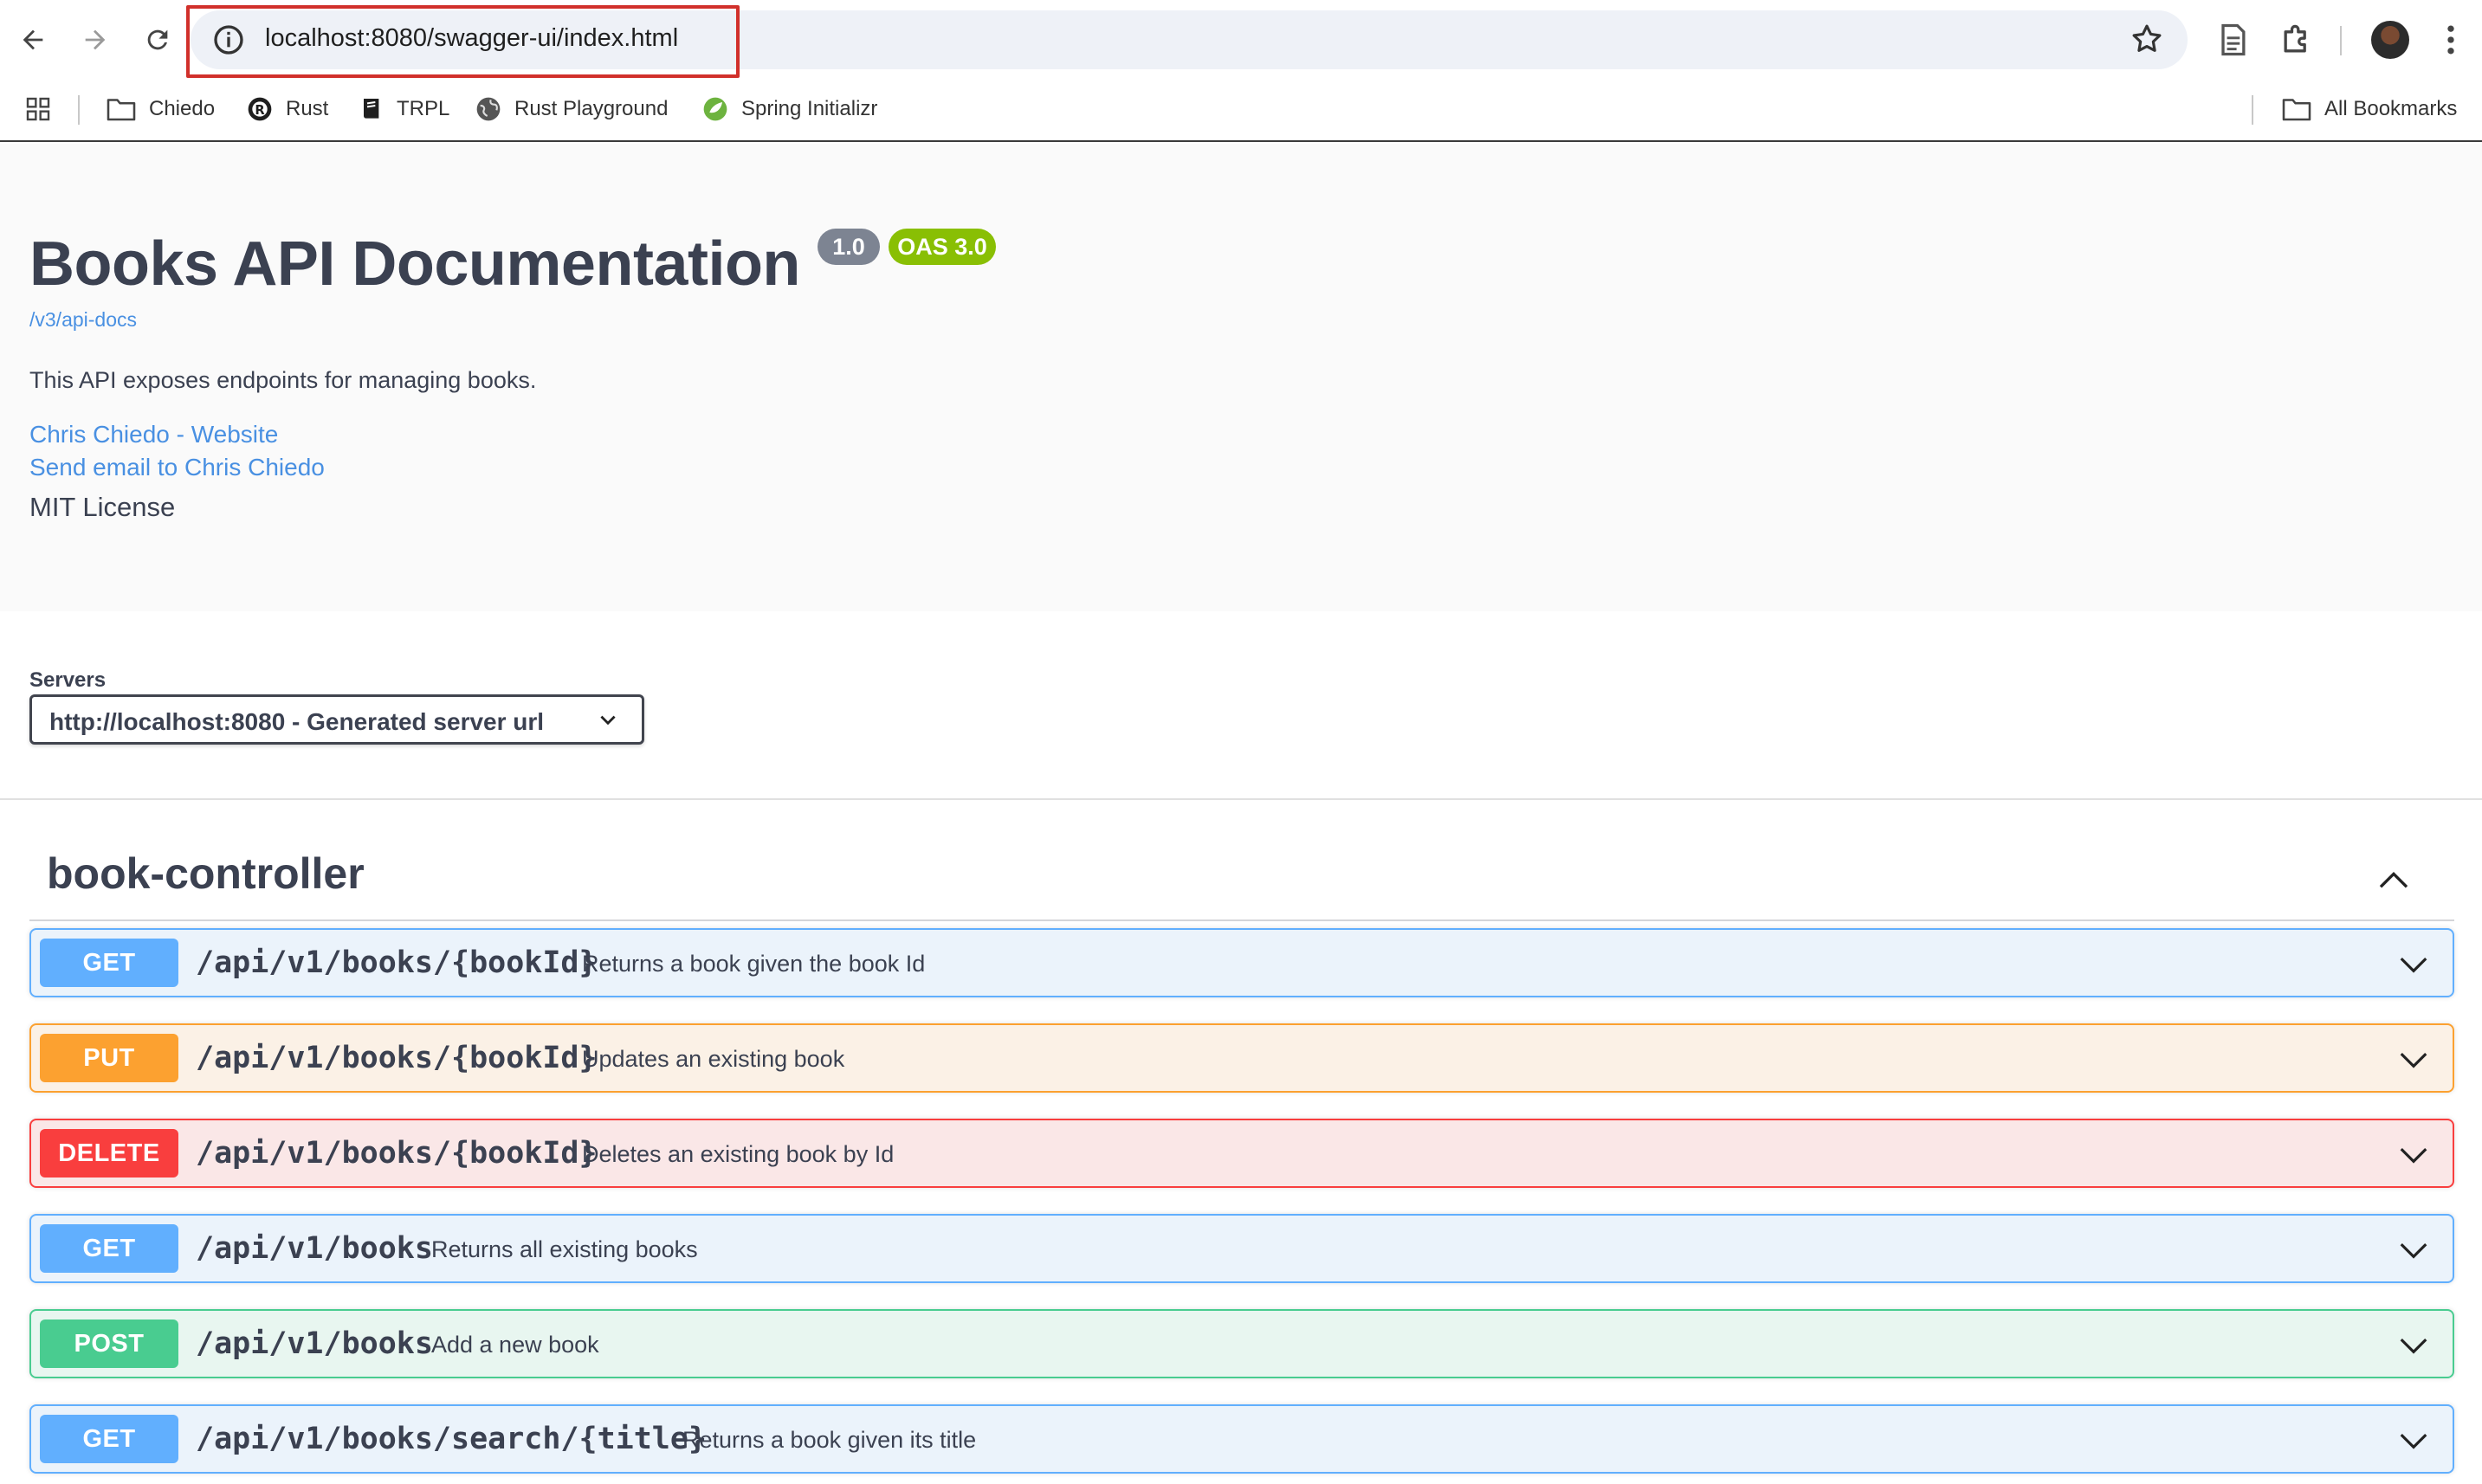 The image size is (2482, 1484). I want to click on api-docs-link: /v3/api-docs, so click(83, 320).